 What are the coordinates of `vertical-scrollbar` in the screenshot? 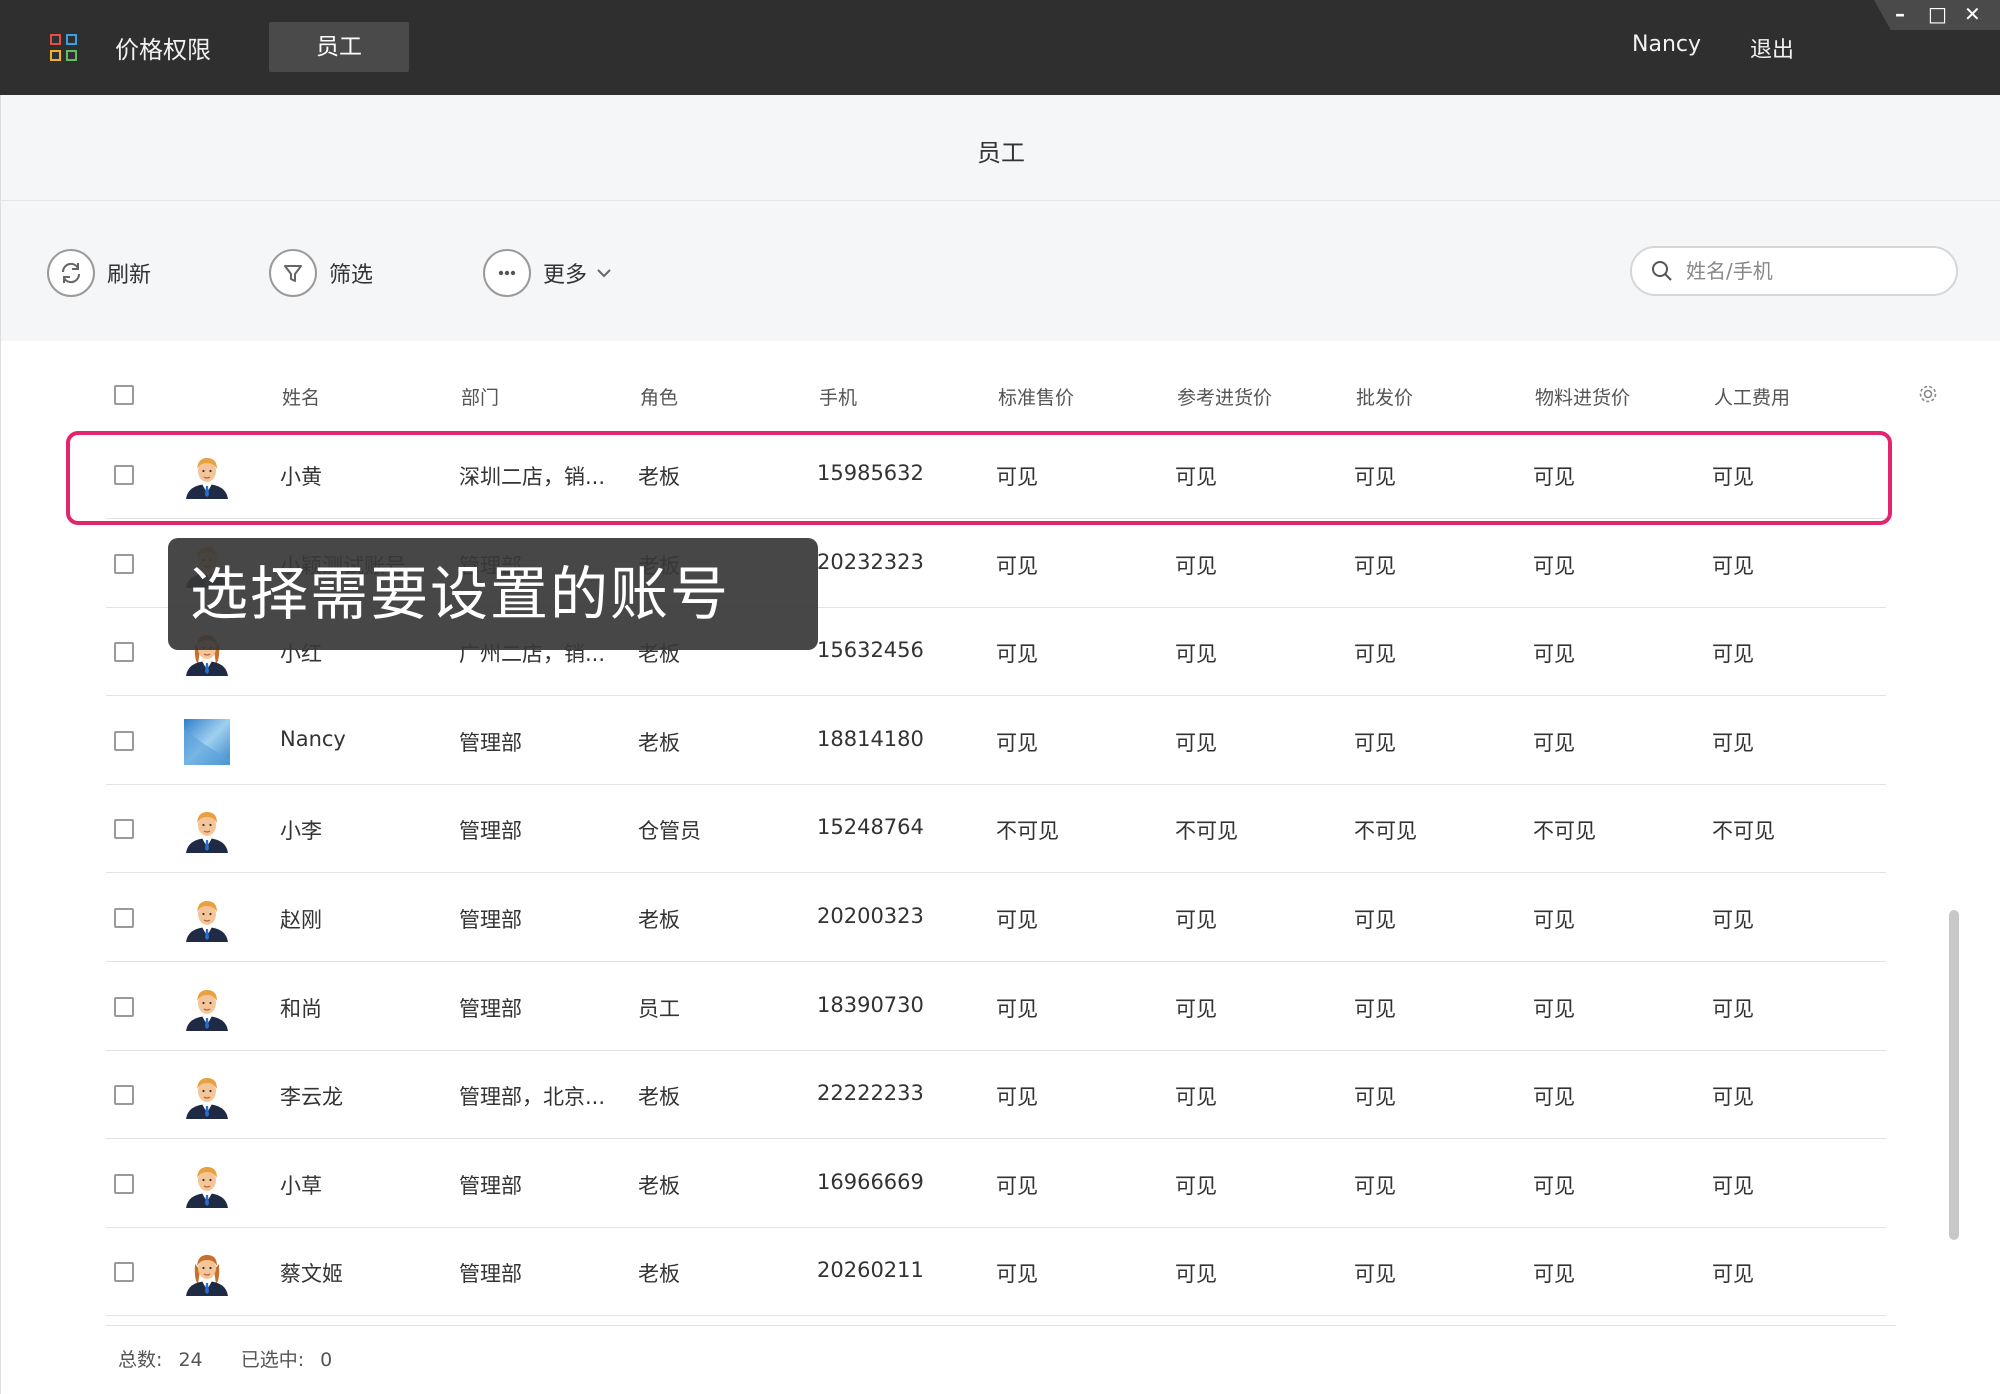 It's located at (1954, 1075).